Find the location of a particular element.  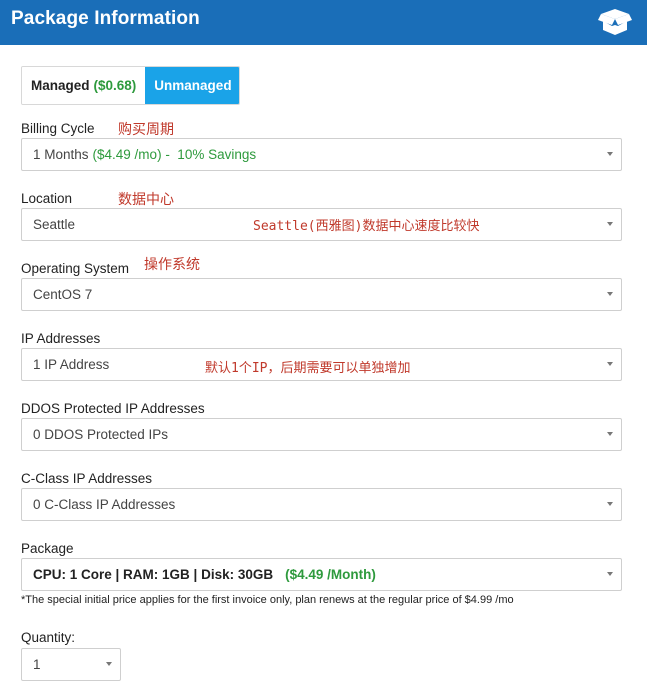

tab-managed-label: Managed is located at coordinates (60, 85).